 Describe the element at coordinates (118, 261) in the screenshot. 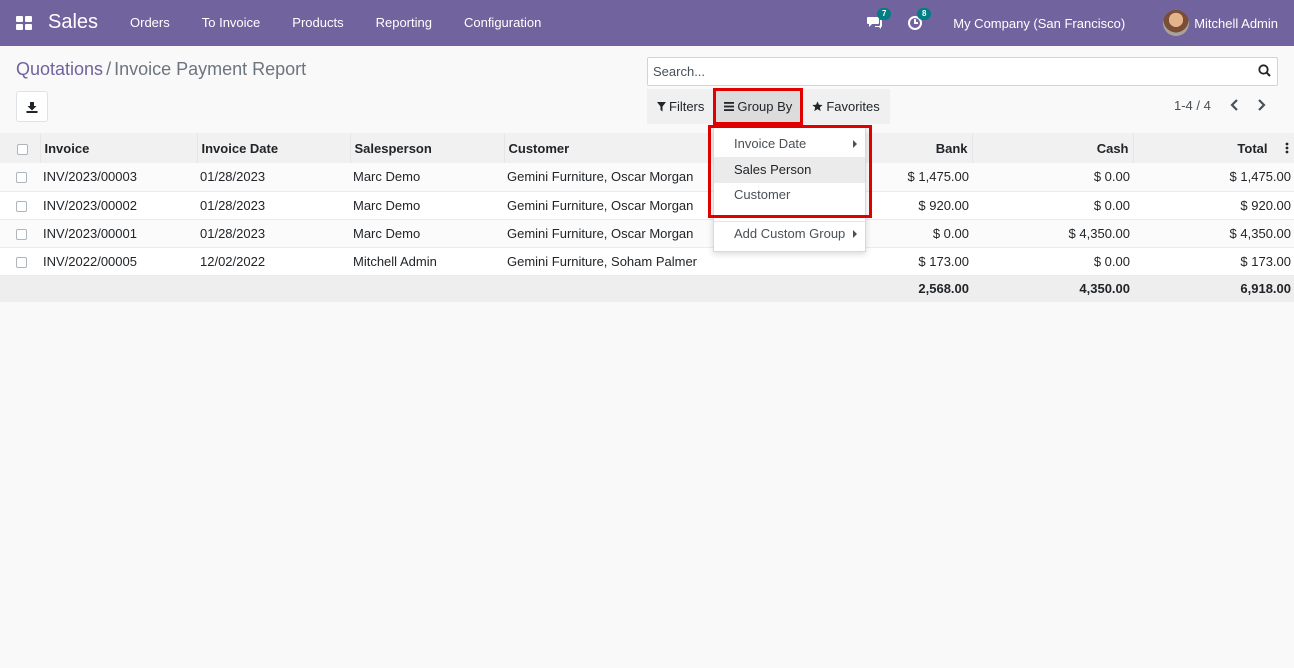

I see `cell-invoice: INV/2022/00005` at that location.